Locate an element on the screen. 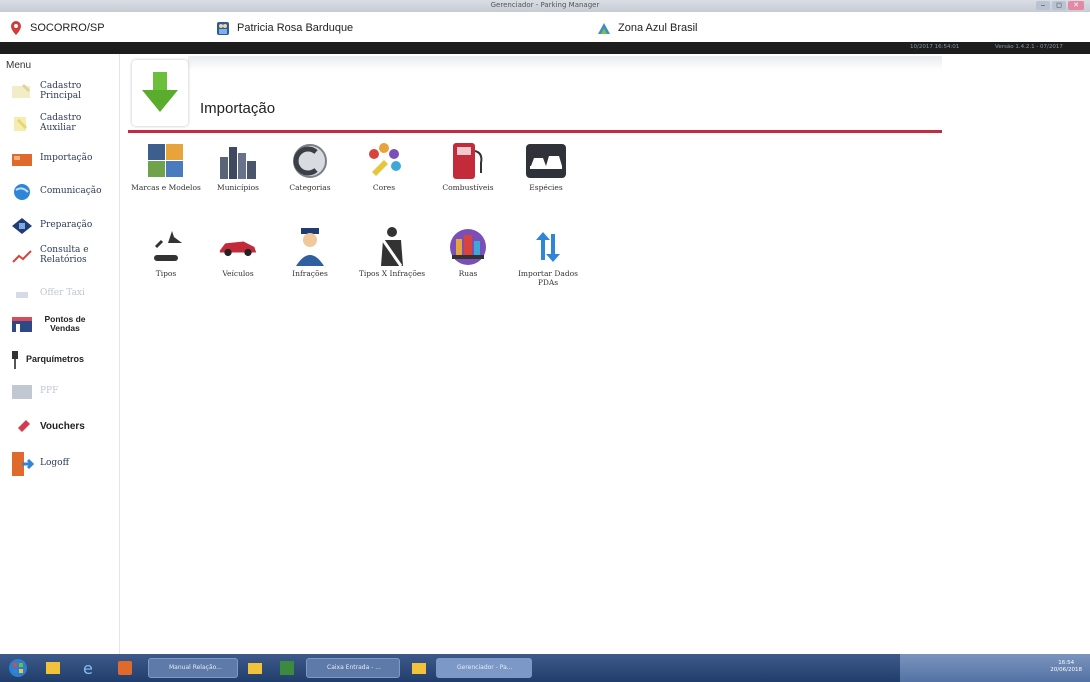  city-indicator: SOCORRO/SP is located at coordinates (56, 28).